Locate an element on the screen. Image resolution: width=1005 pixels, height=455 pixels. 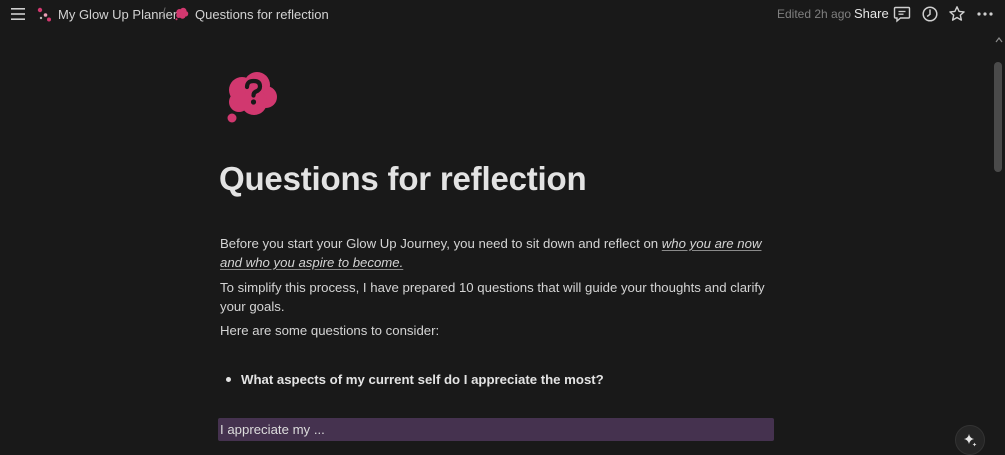
breadcrumb-label: My Glow Up Planner is located at coordinates (118, 14).